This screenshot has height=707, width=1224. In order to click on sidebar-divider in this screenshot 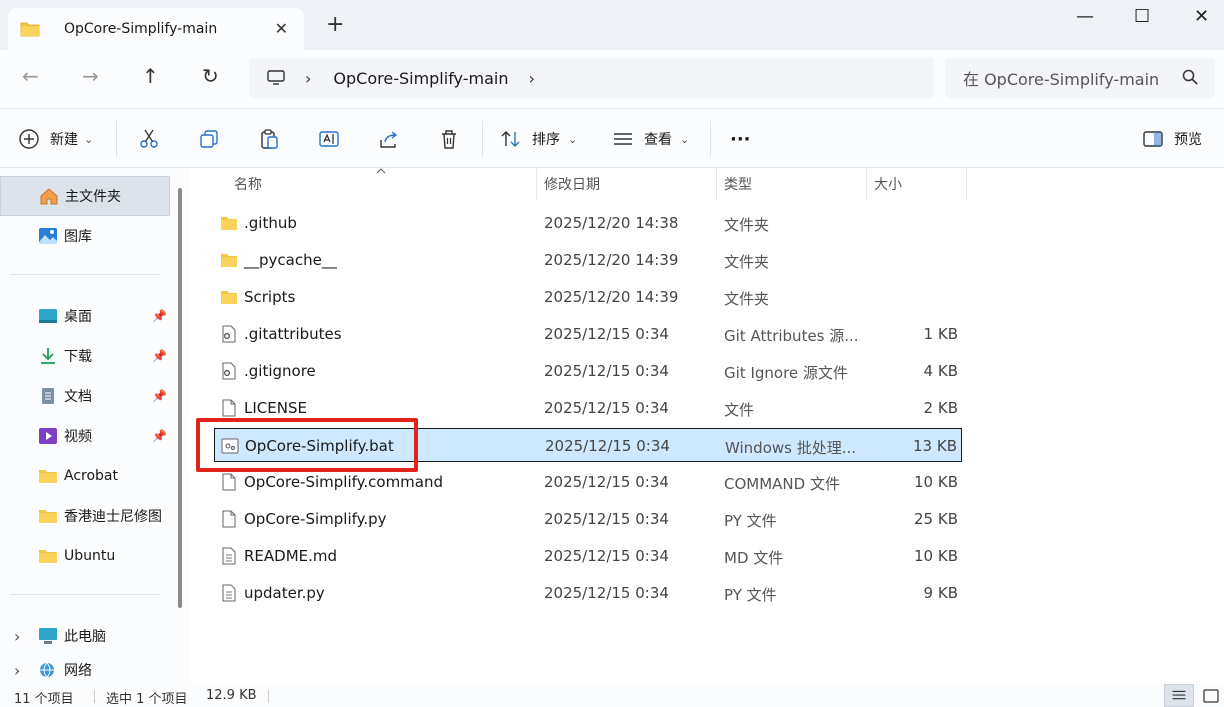, I will do `click(85, 594)`.